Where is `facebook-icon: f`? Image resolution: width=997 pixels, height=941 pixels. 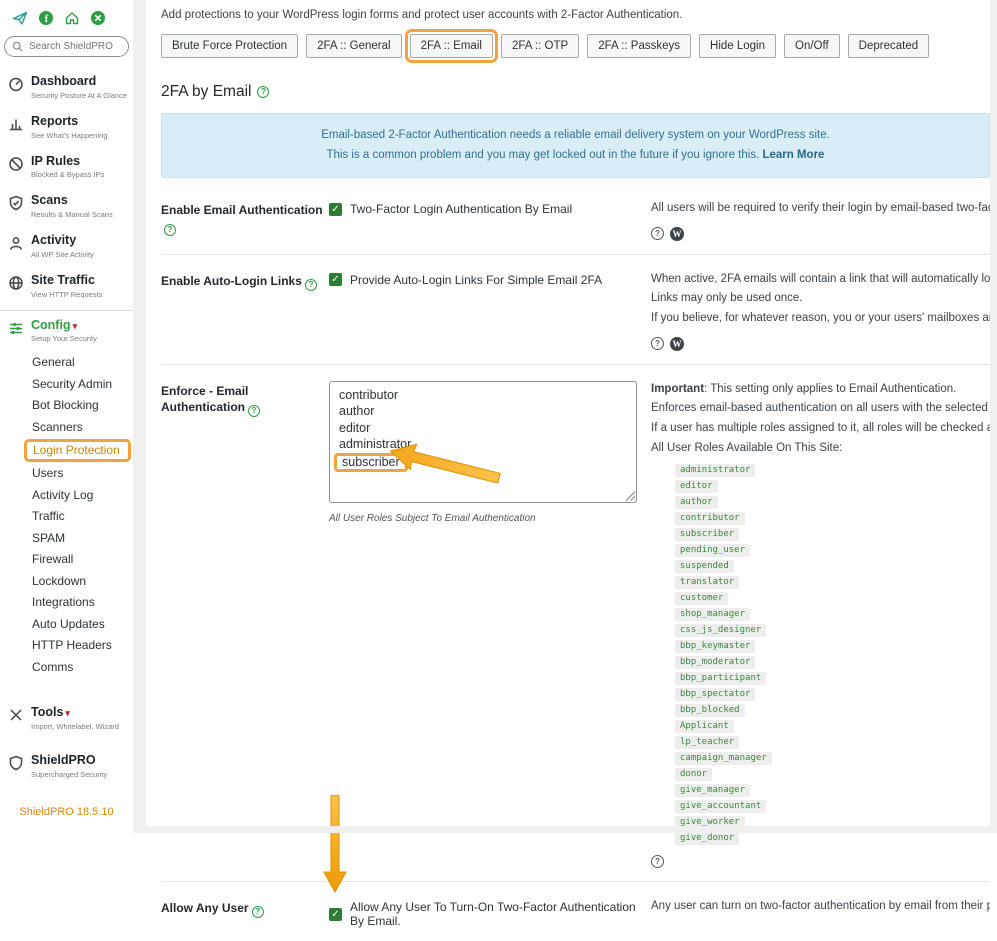 facebook-icon: f is located at coordinates (46, 18).